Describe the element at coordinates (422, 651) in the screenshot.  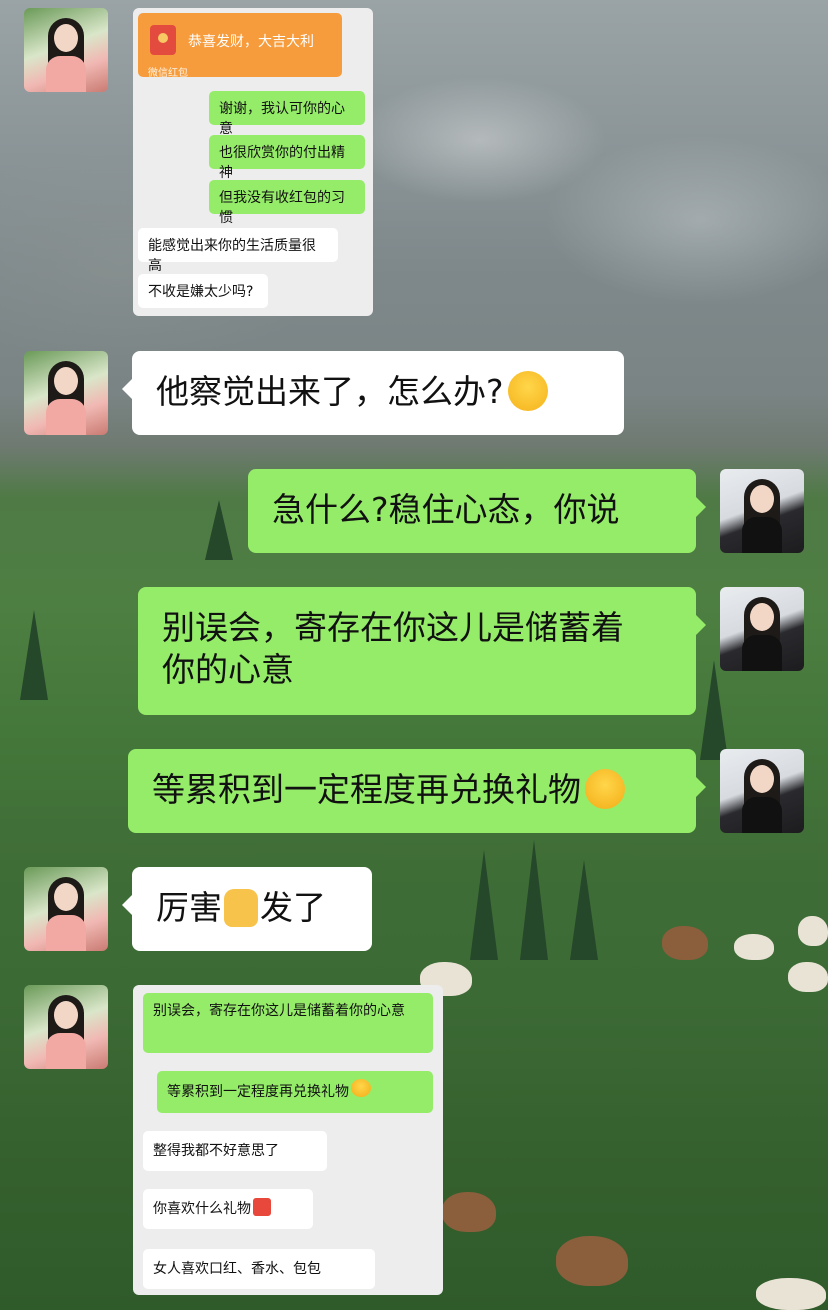
I see `message-bubble: 别误会，寄存在你这儿是储蓄着 你的心意` at that location.